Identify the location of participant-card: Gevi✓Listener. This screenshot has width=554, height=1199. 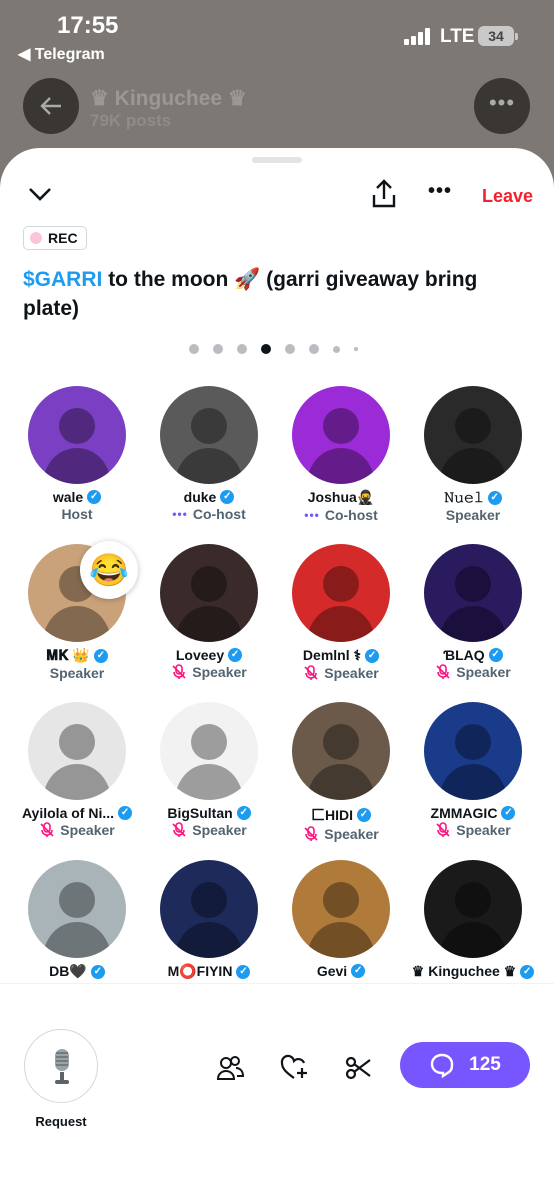
(341, 928).